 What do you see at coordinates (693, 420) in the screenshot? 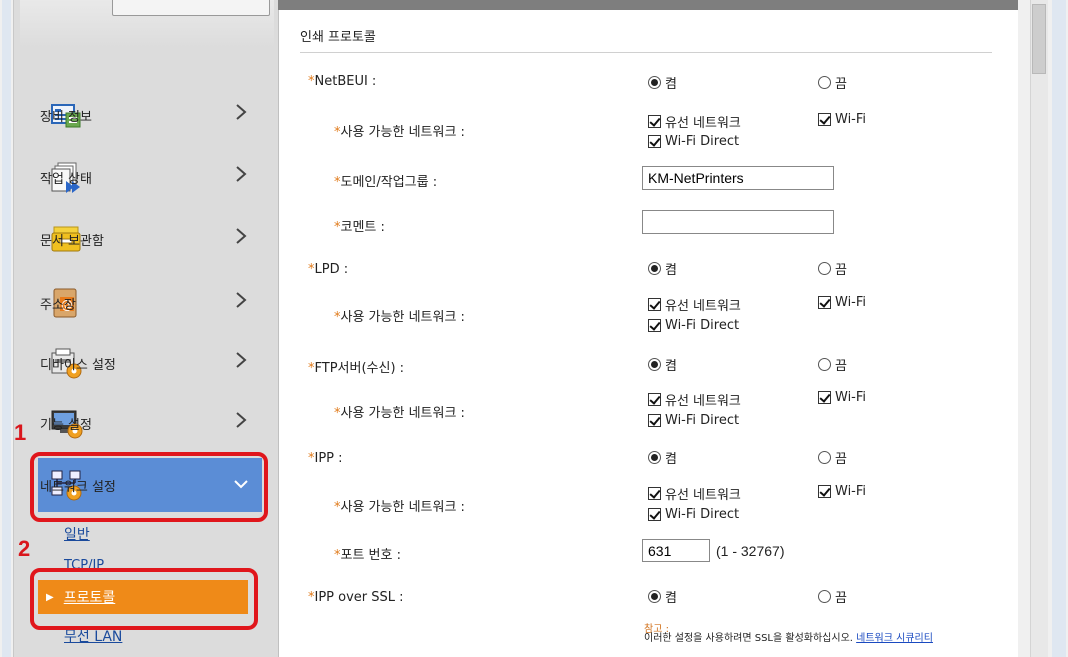
I see `ftp-wifi-direct-checkbox: Wi-Fi Direct` at bounding box center [693, 420].